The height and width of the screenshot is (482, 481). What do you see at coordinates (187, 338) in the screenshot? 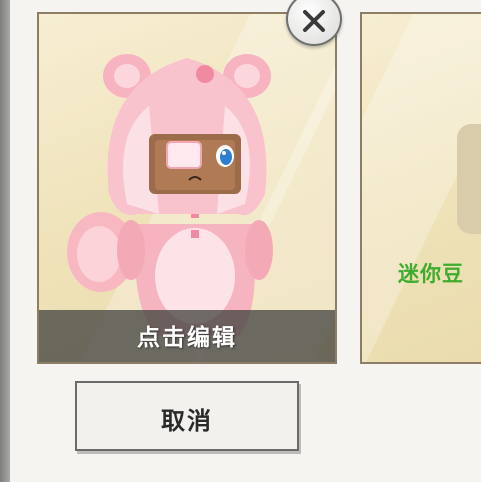
I see `edit-label: 点击编辑` at bounding box center [187, 338].